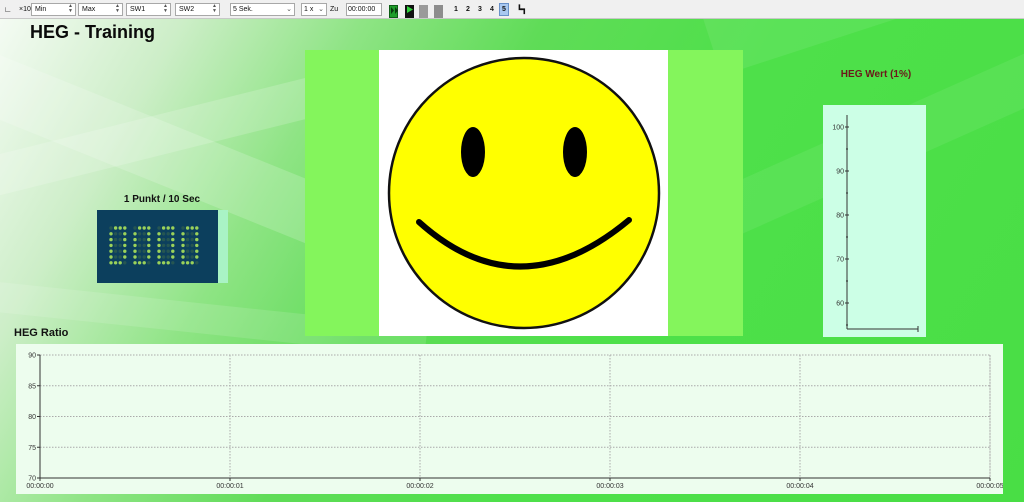 This screenshot has width=1024, height=502. Describe the element at coordinates (334, 9) in the screenshot. I see `zu-label: Zu` at that location.